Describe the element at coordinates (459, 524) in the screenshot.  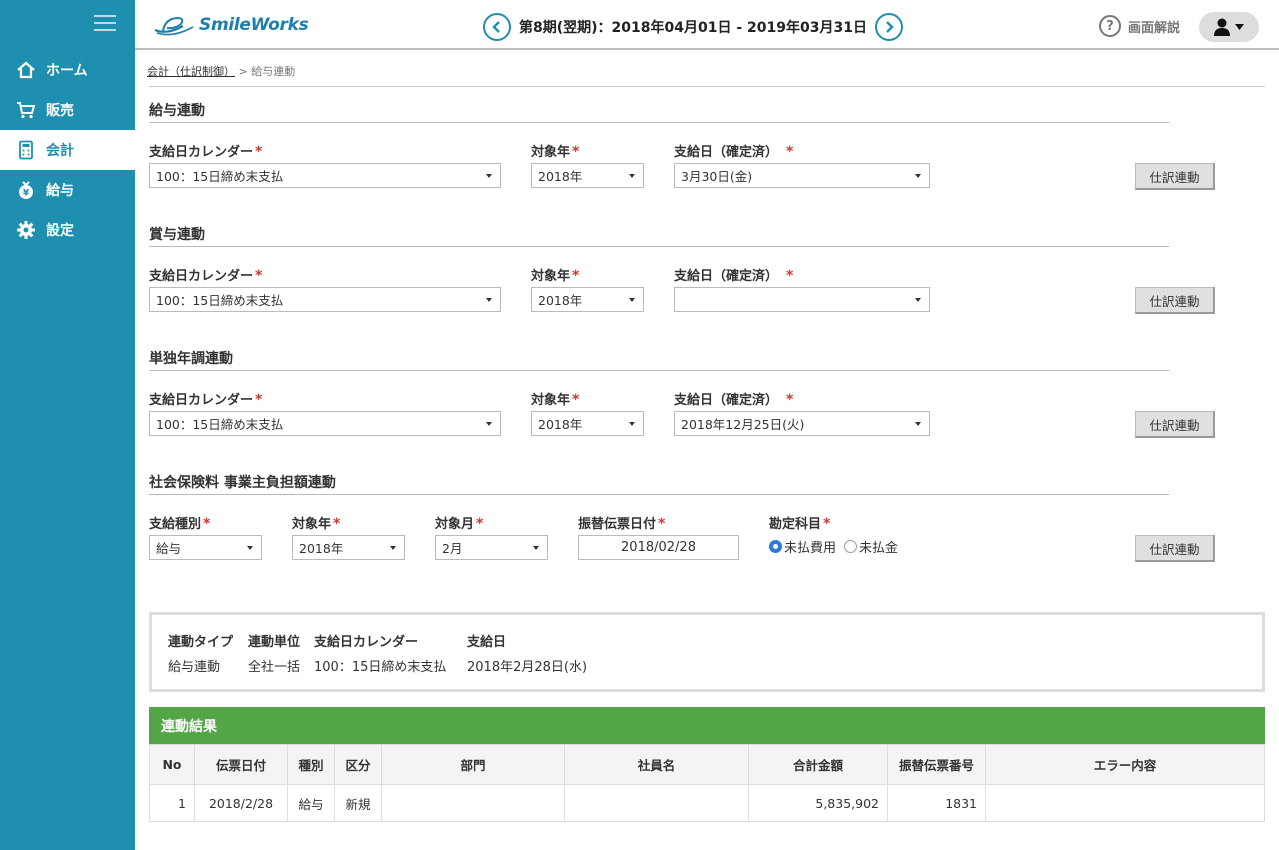
I see `month-label: 対象月 *` at that location.